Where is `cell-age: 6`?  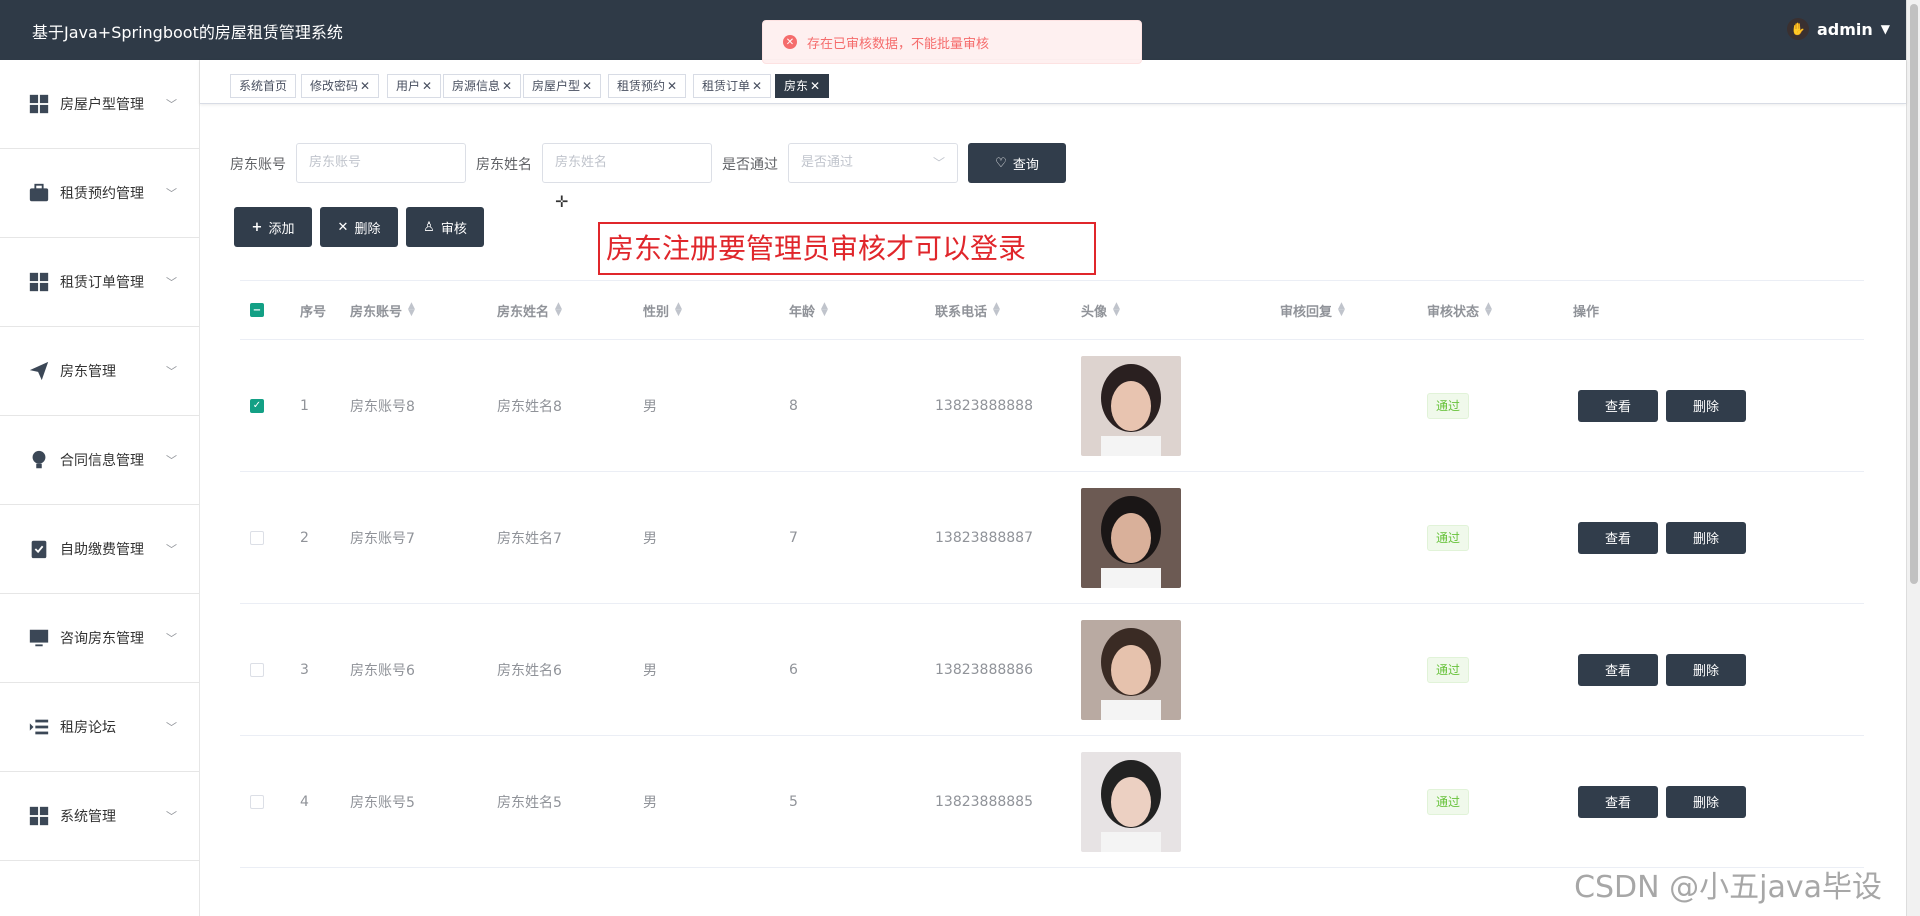
cell-age: 6 is located at coordinates (793, 669).